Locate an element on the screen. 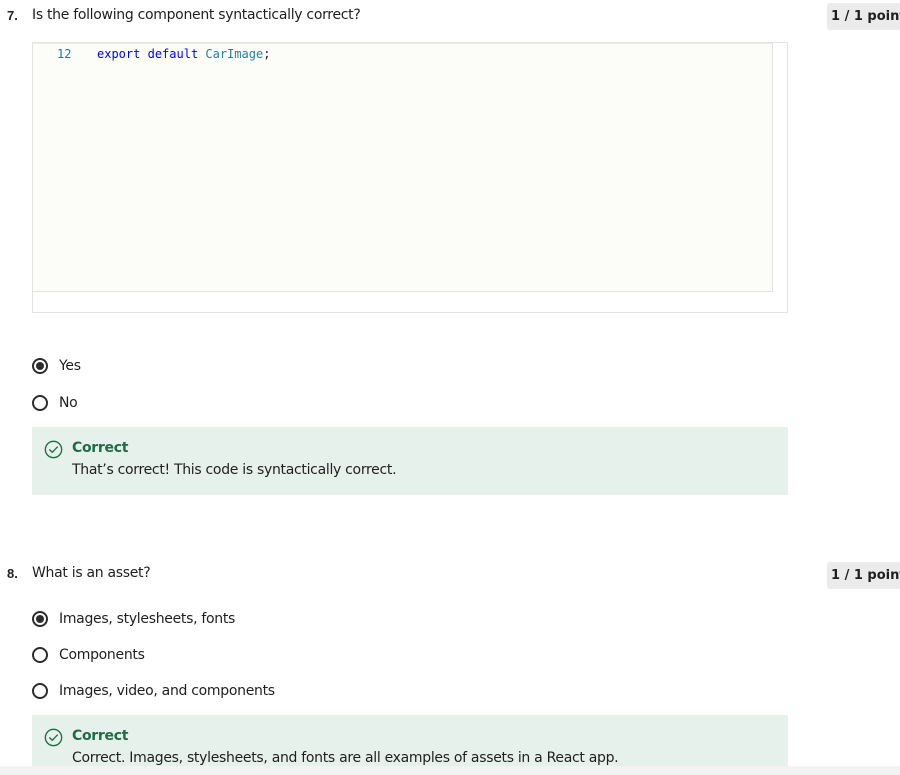 The width and height of the screenshot is (900, 775). code-keyword: export is located at coordinates (119, 54).